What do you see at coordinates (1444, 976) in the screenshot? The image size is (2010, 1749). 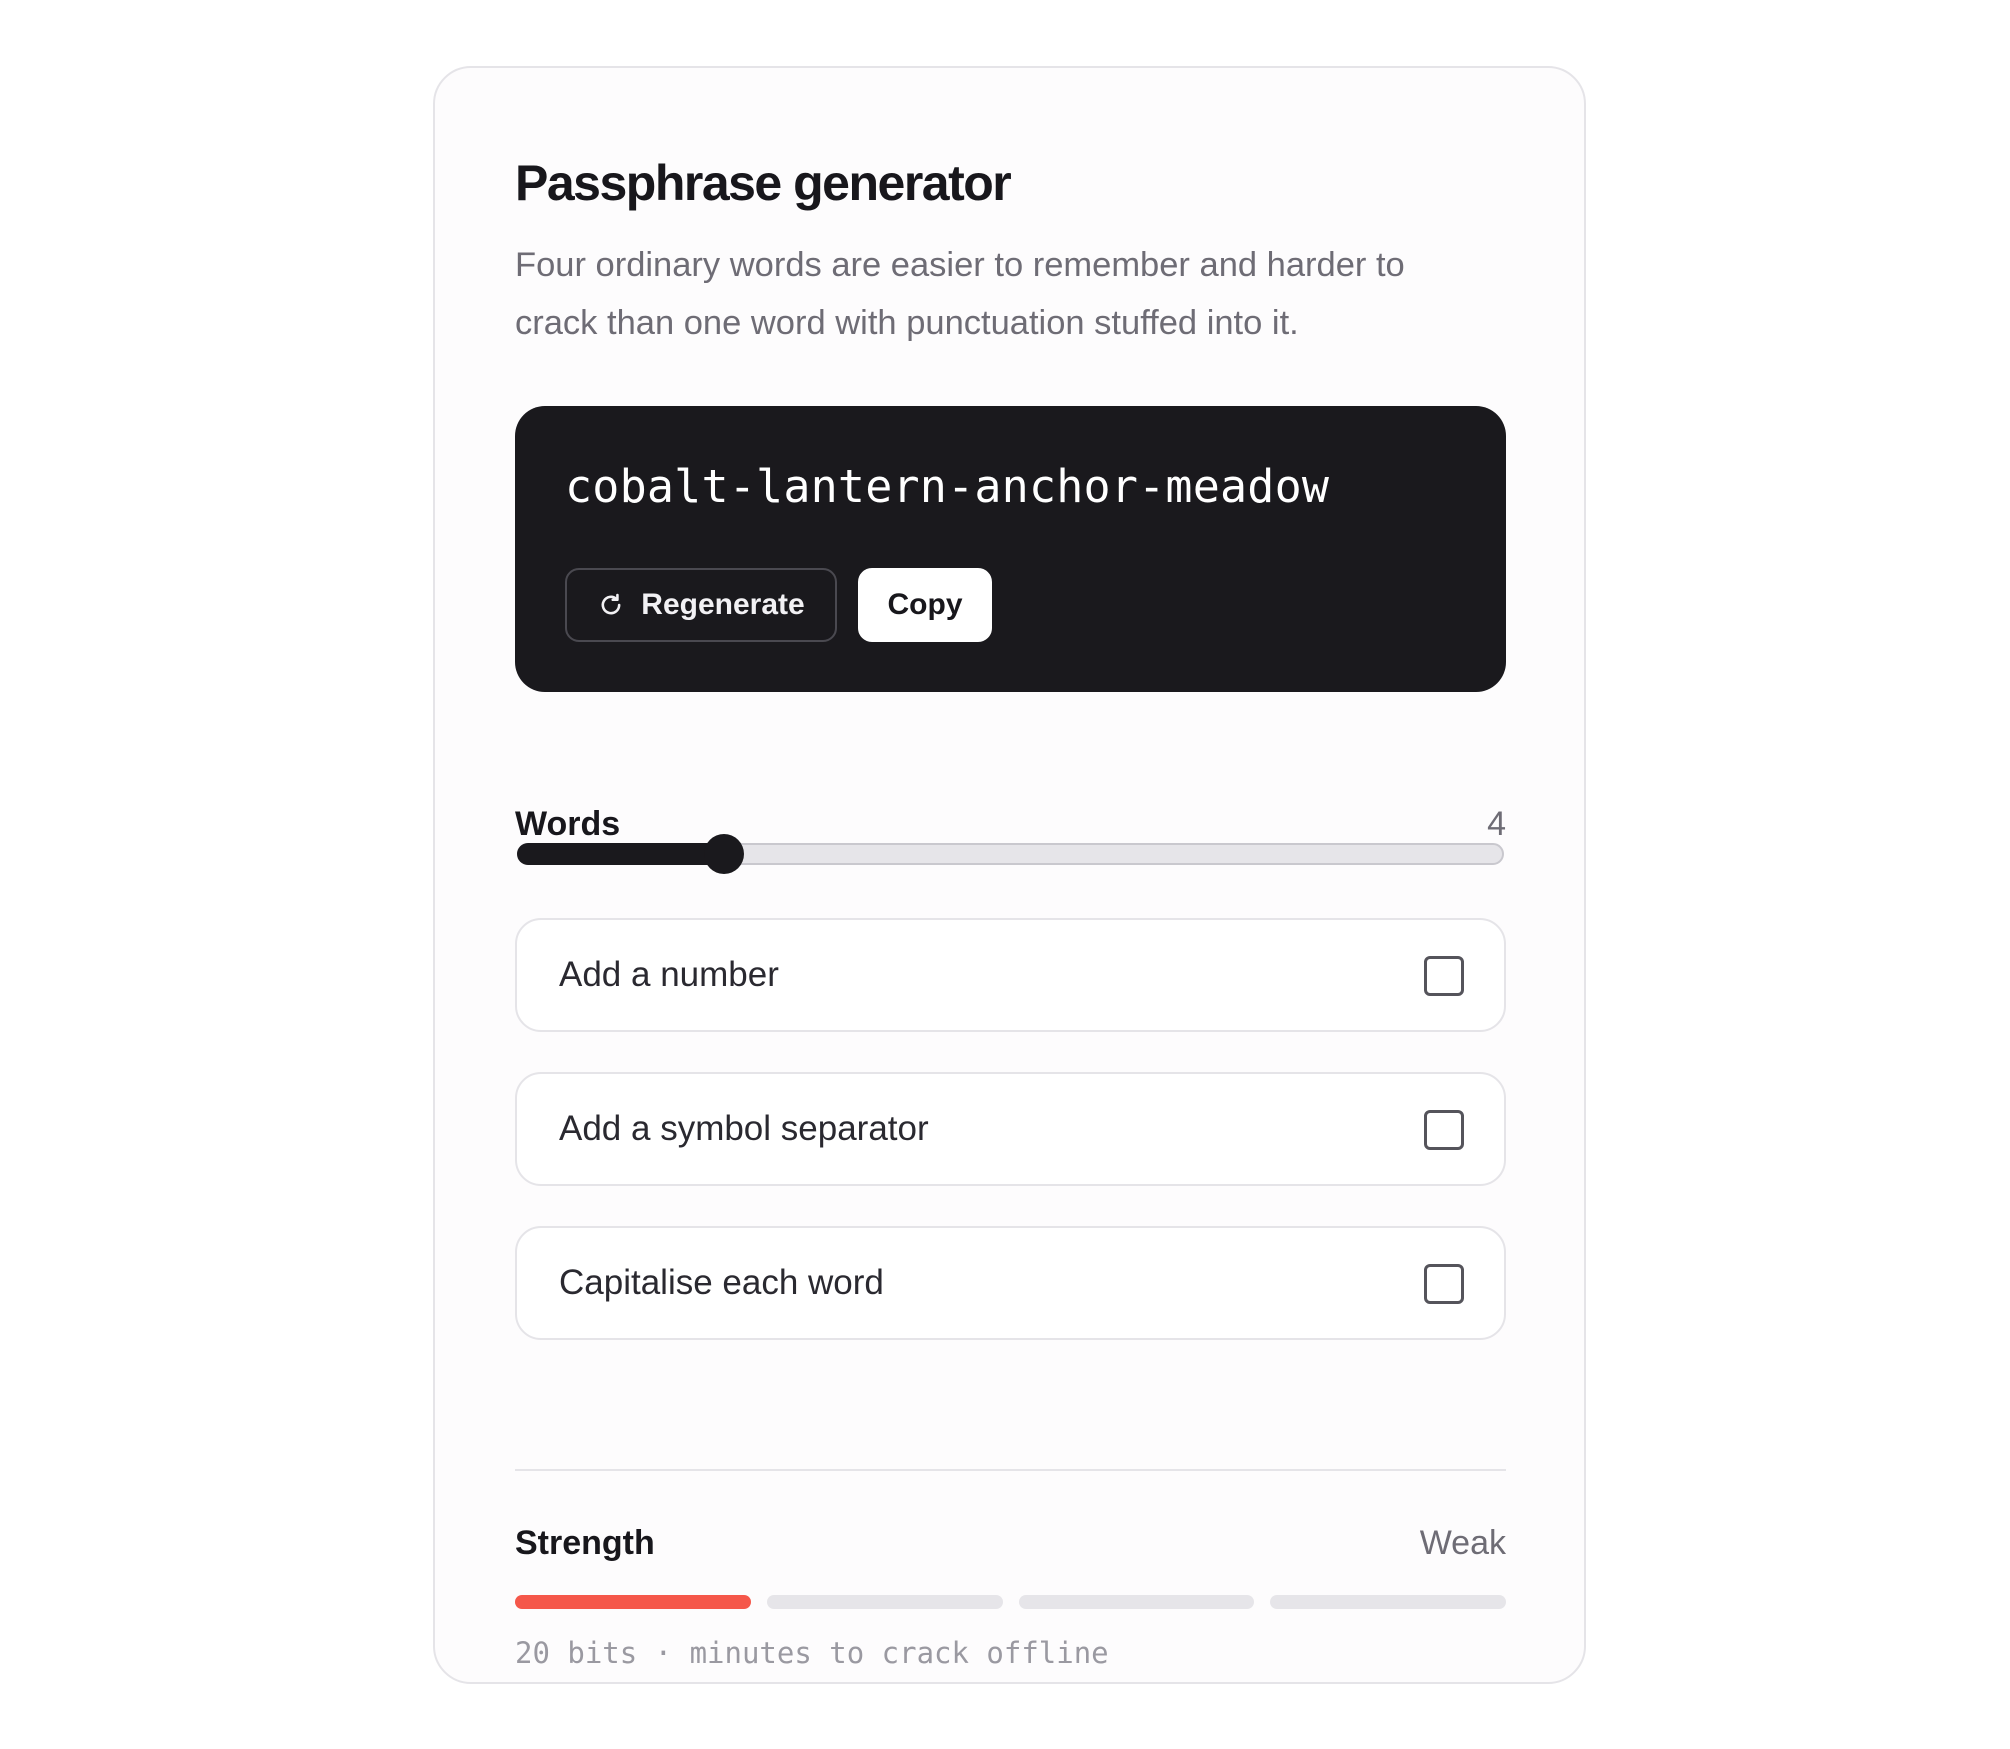 I see `add-number-checkbox` at bounding box center [1444, 976].